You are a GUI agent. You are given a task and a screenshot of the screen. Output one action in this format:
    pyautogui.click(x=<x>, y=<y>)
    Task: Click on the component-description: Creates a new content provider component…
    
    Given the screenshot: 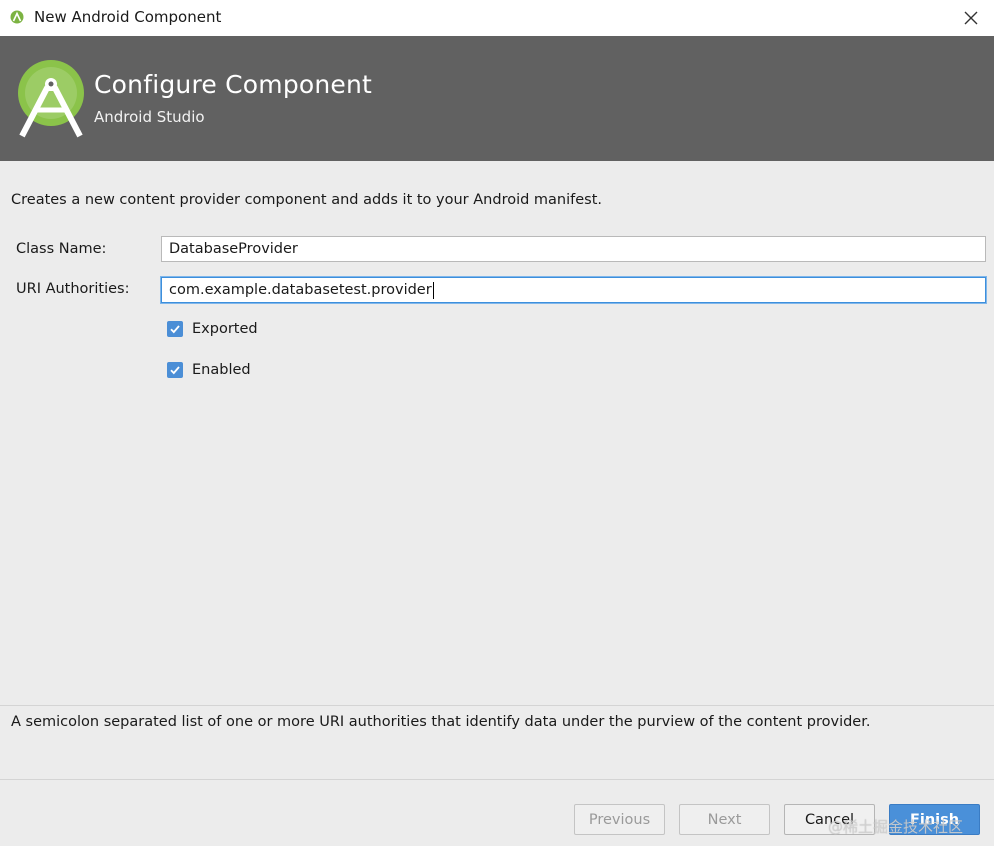 What is the action you would take?
    pyautogui.click(x=307, y=200)
    